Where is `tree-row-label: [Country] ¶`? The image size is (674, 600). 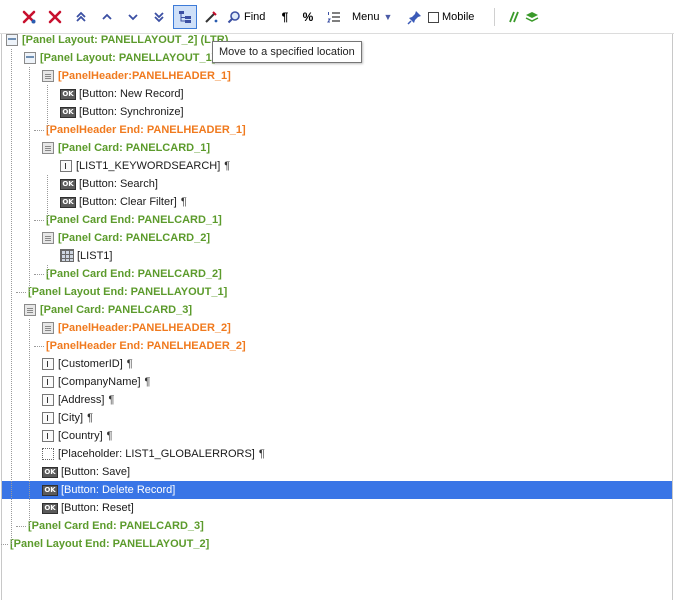 tree-row-label: [Country] ¶ is located at coordinates (85, 436).